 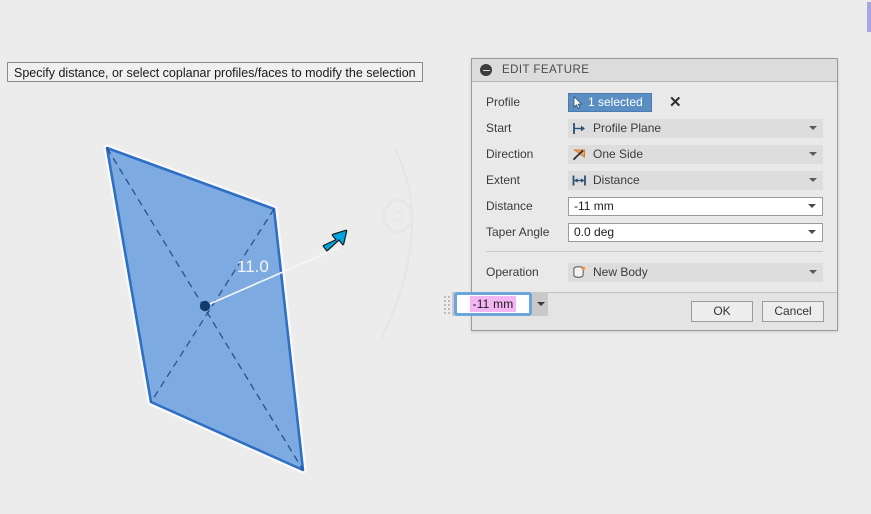 What do you see at coordinates (253, 266) in the screenshot?
I see `dimension-value-label: 11.0` at bounding box center [253, 266].